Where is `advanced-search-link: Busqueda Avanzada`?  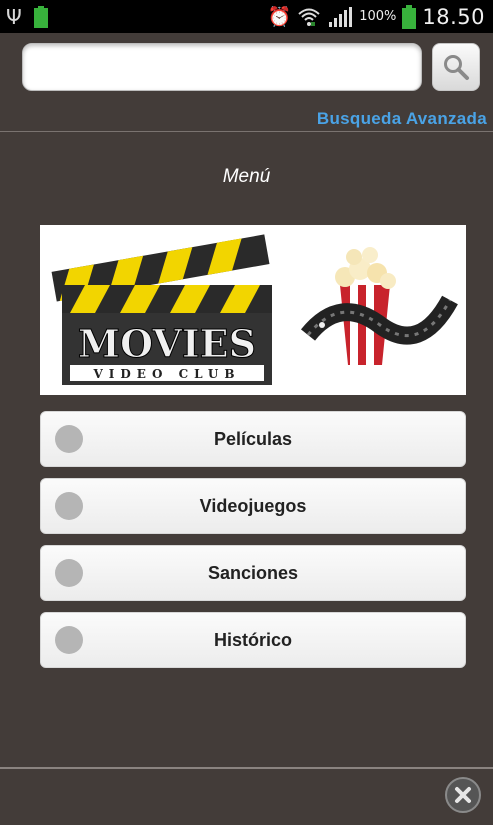 advanced-search-link: Busqueda Avanzada is located at coordinates (402, 119).